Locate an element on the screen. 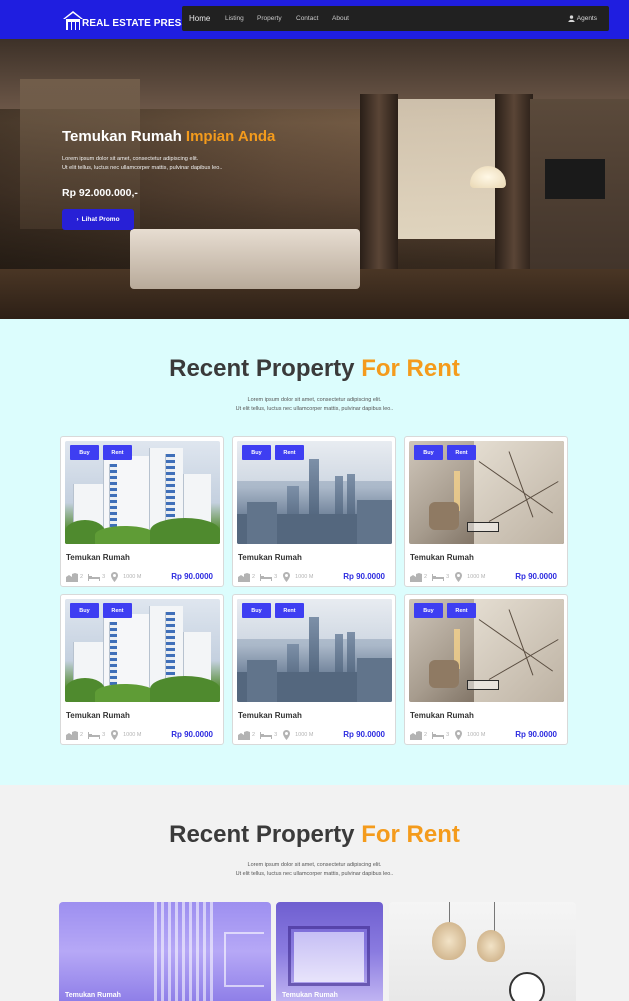 This screenshot has height=1001, width=629. hero-image-tv is located at coordinates (575, 179).